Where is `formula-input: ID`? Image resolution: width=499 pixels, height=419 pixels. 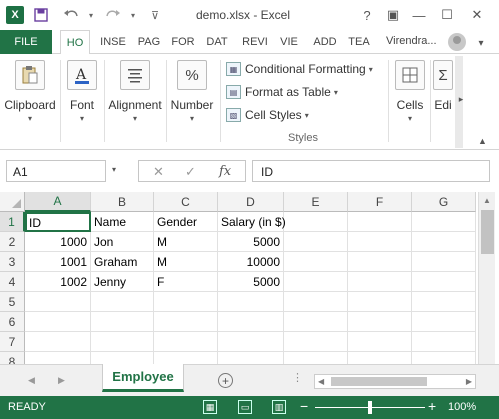 formula-input: ID is located at coordinates (371, 171).